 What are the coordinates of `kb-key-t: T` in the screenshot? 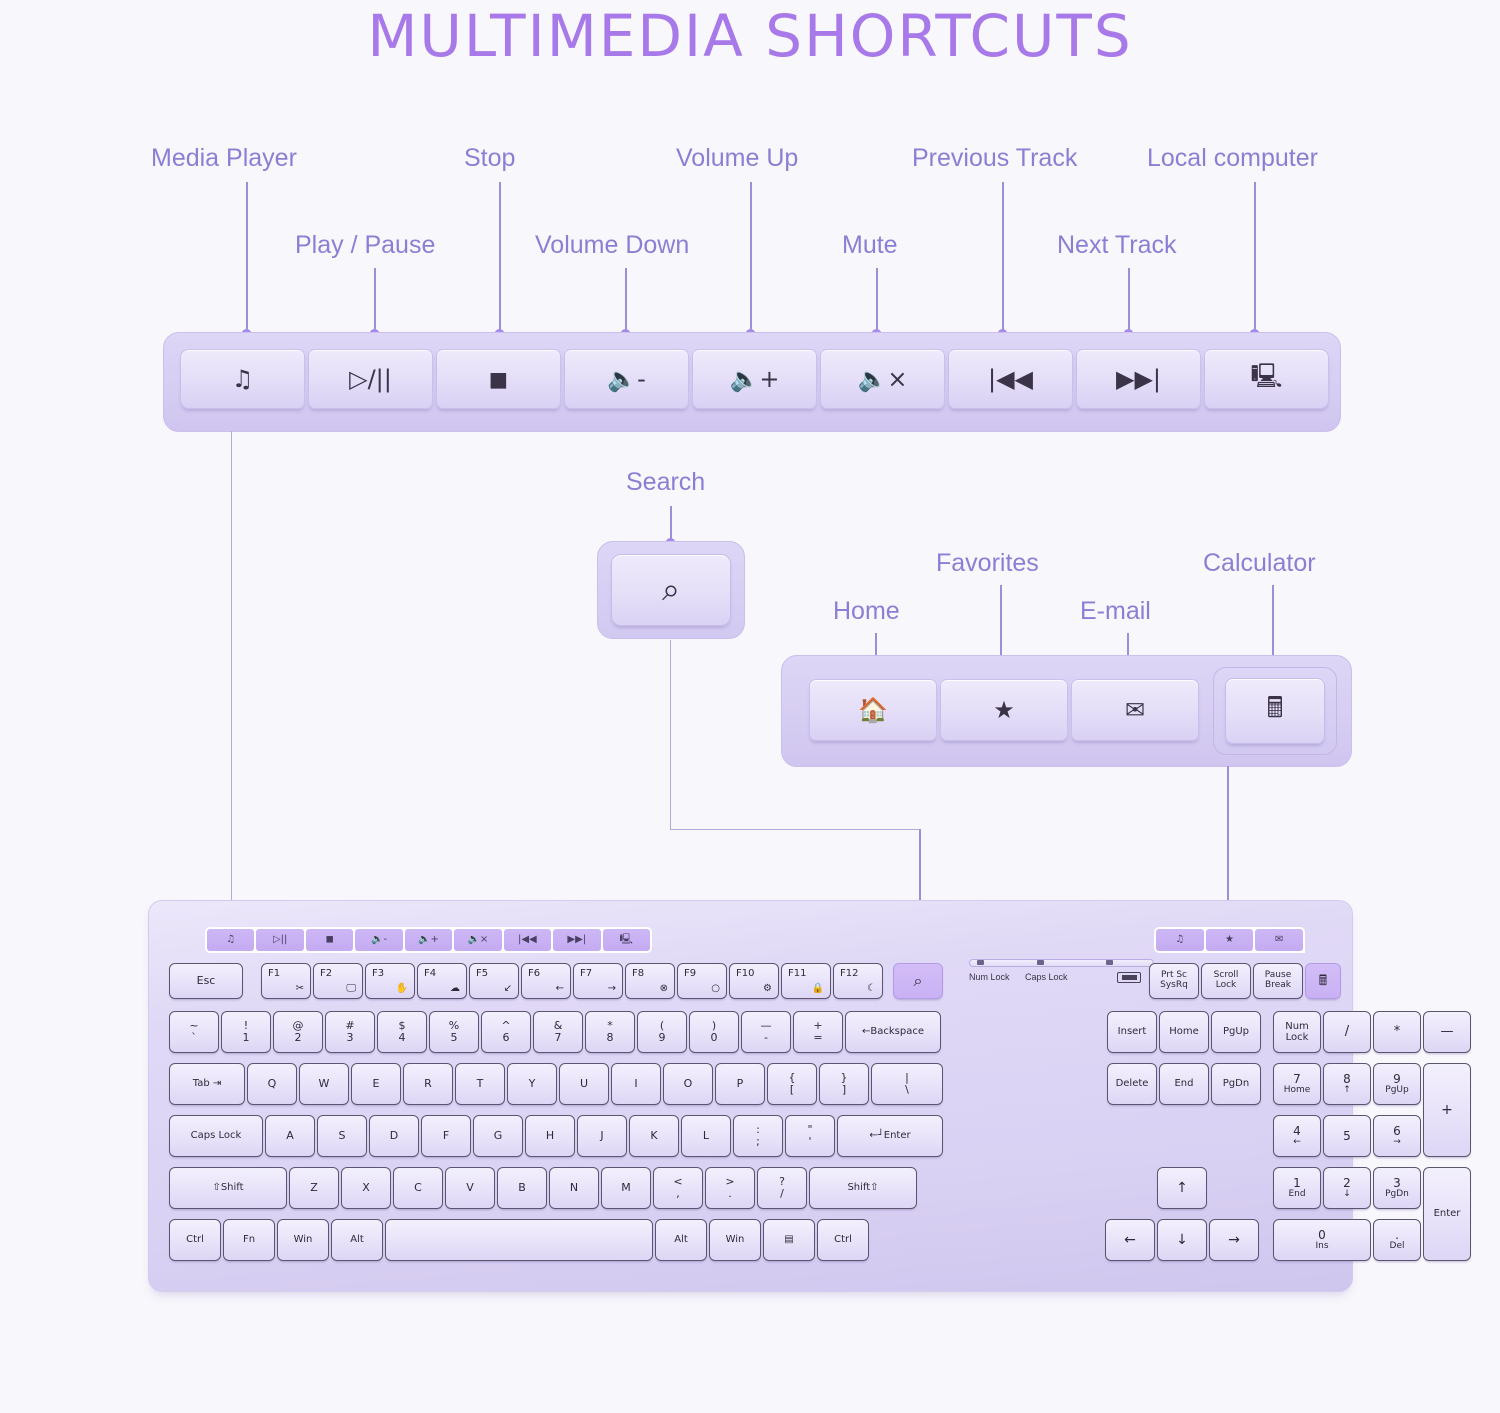 It's located at (480, 1084).